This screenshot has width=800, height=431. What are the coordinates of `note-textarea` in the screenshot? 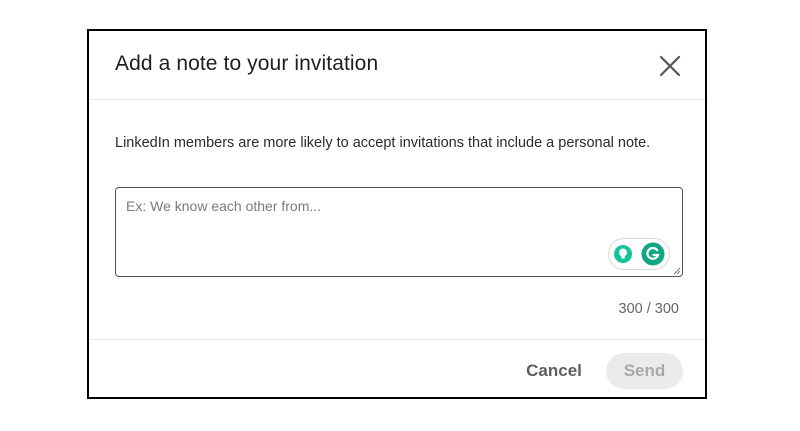 It's located at (399, 232).